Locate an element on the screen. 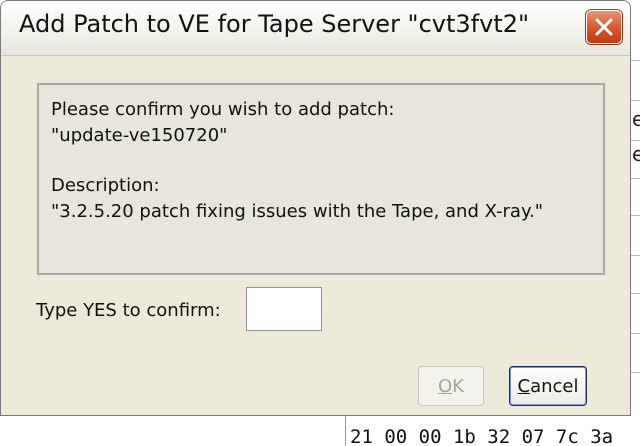 The height and width of the screenshot is (446, 640). patch-name-text: "update-ve150720" is located at coordinates (139, 135).